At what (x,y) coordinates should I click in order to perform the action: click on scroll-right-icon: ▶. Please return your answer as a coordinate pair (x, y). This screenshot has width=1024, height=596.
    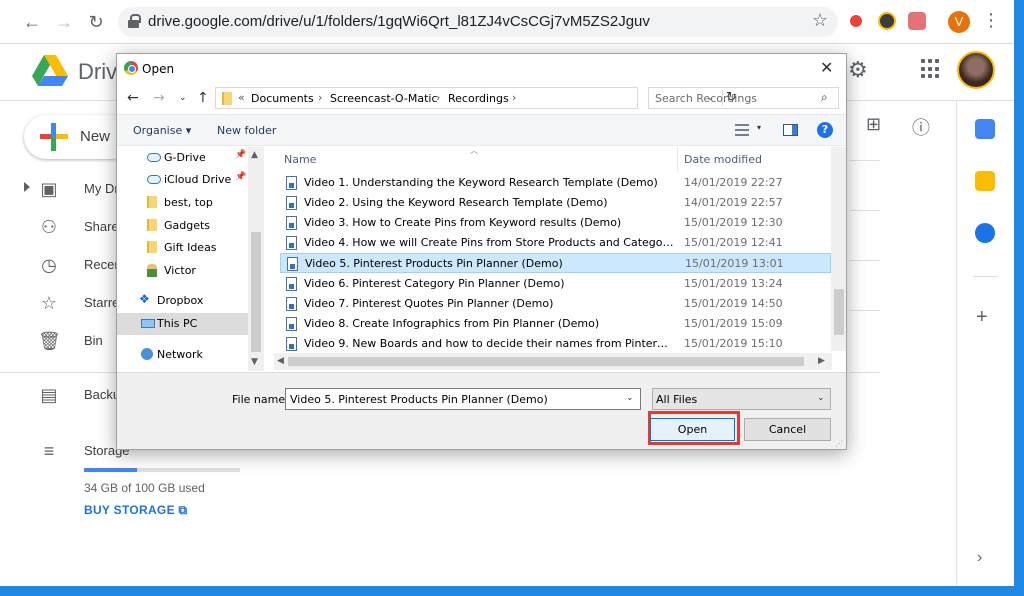
    Looking at the image, I should click on (821, 361).